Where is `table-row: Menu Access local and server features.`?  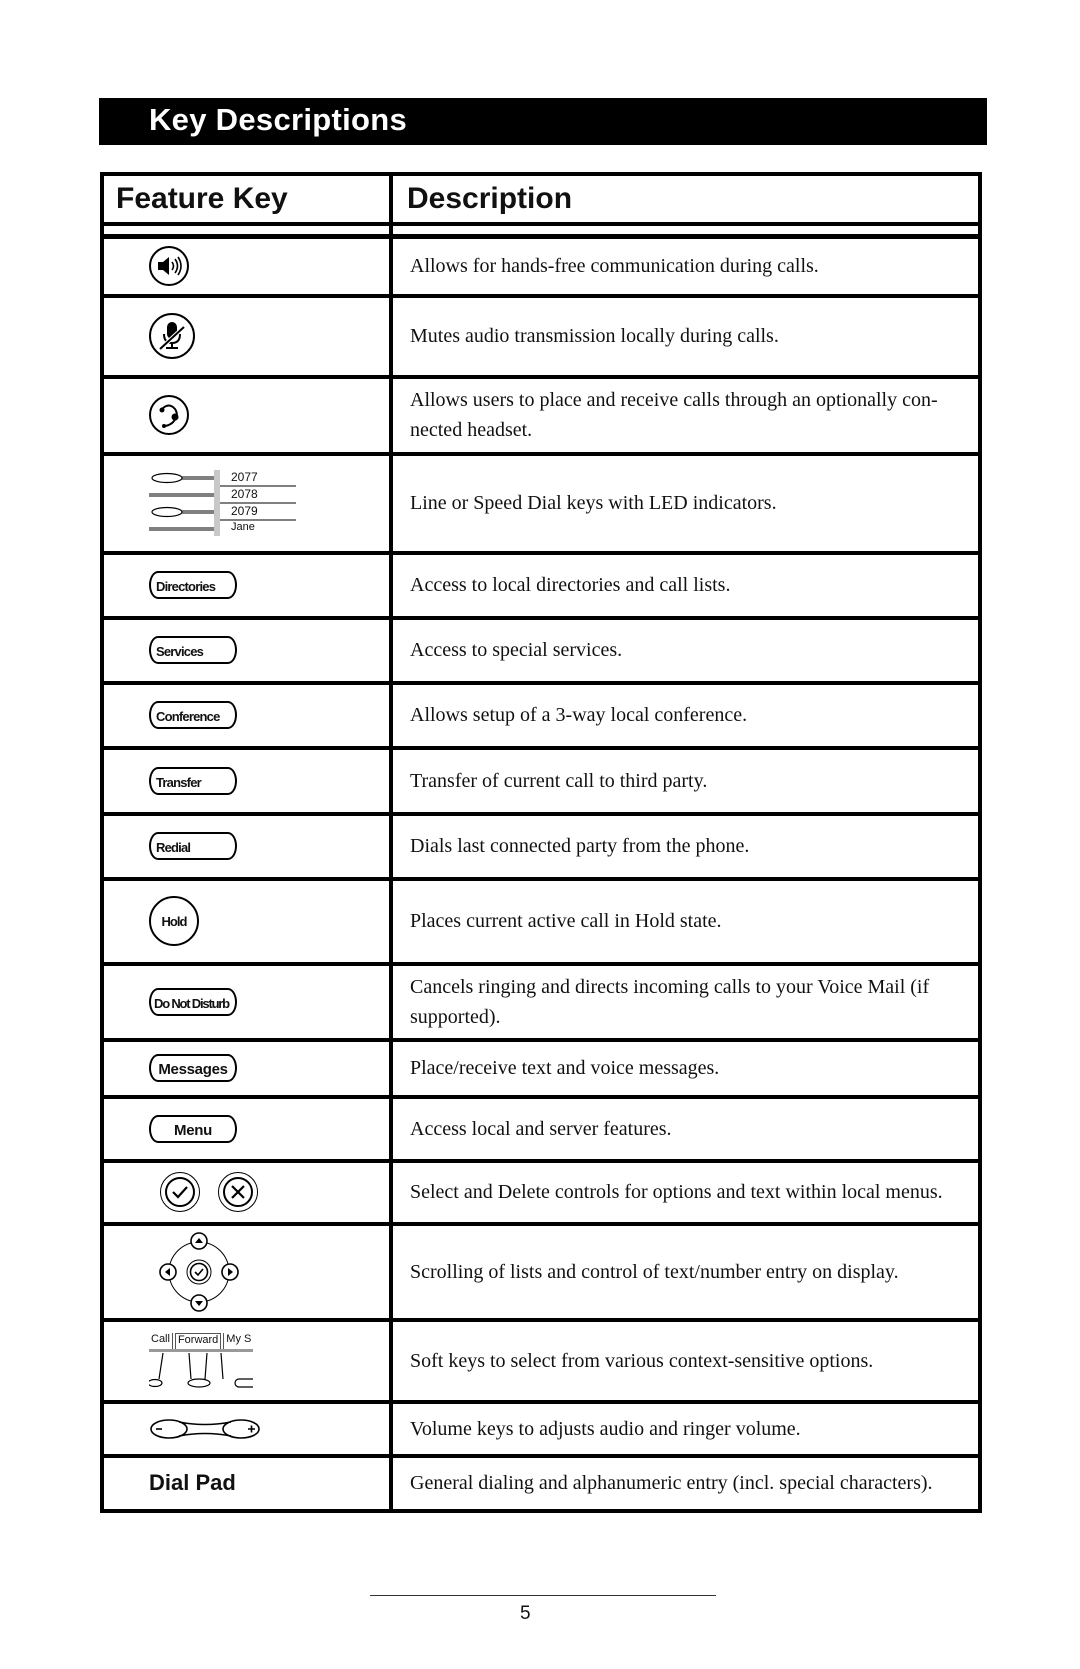 table-row: Menu Access local and server features. is located at coordinates (541, 1128).